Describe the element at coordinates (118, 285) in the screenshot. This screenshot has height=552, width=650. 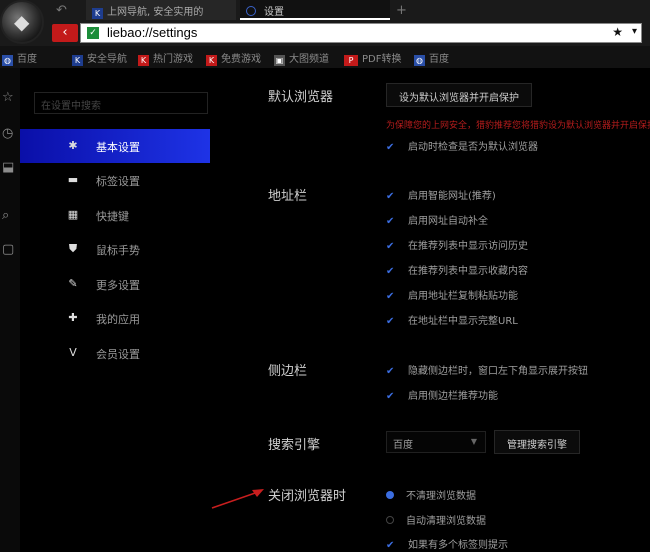
I see `nav-label: 更多设置` at that location.